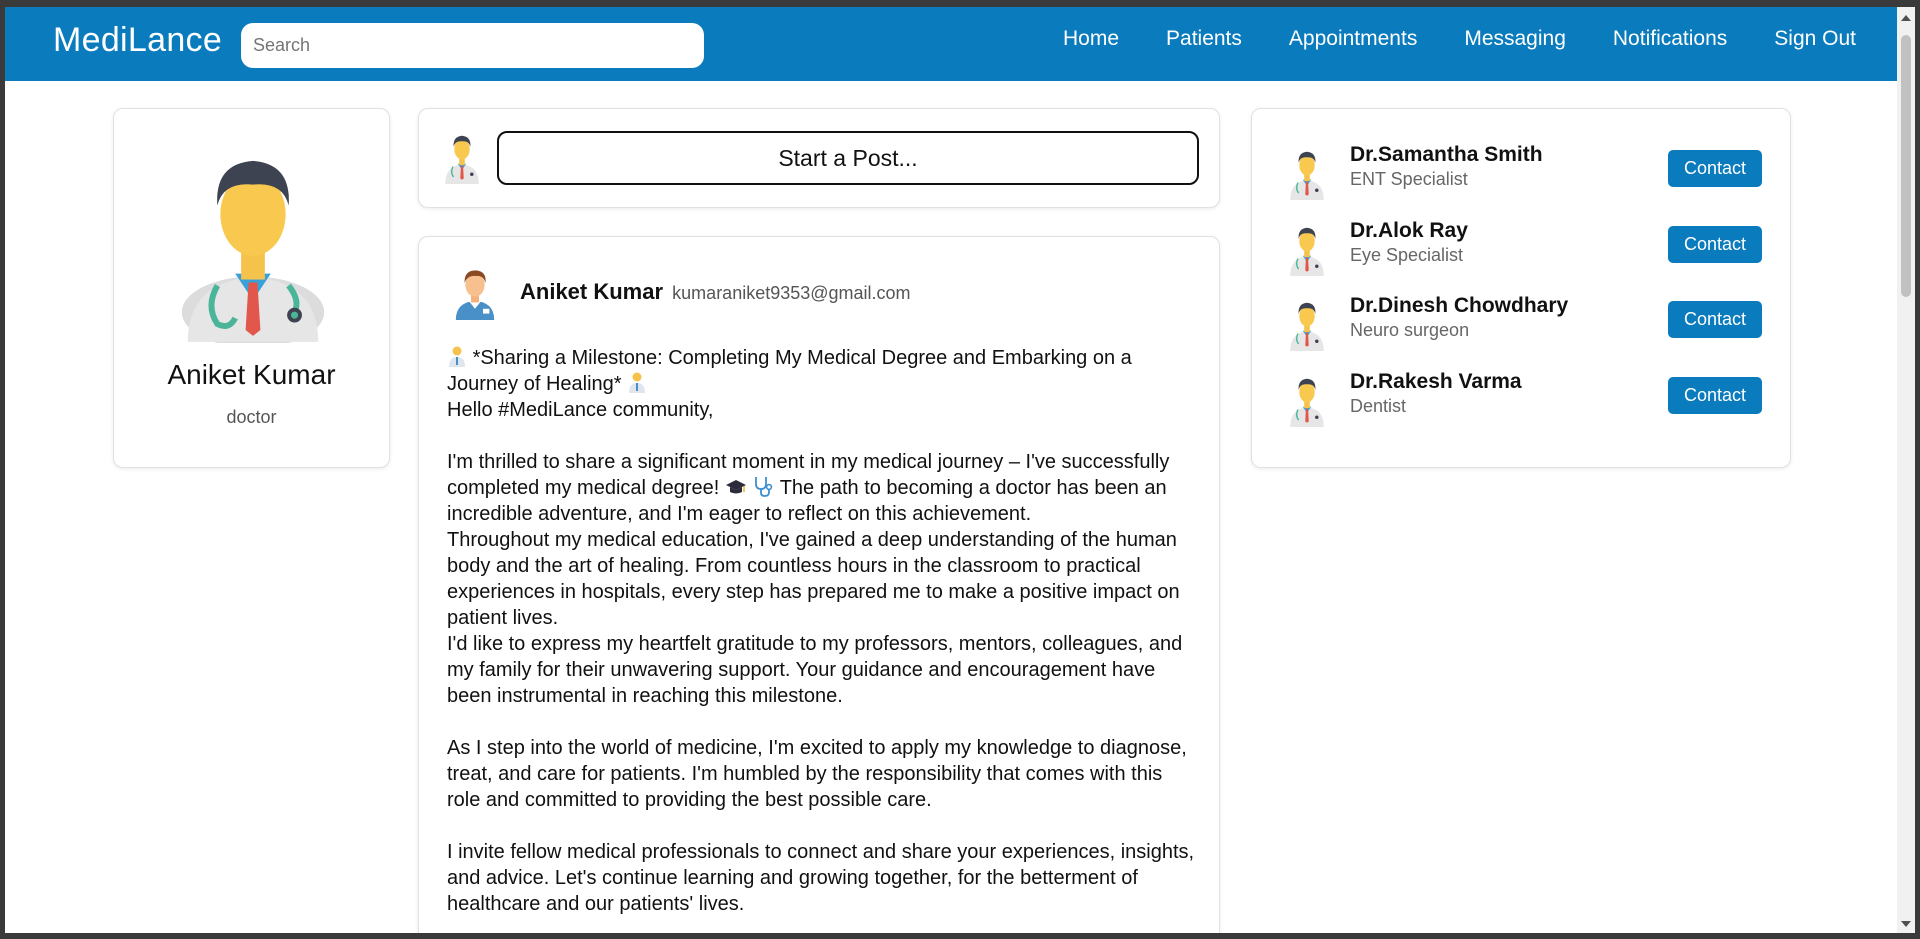 This screenshot has width=1920, height=939. Describe the element at coordinates (1906, 924) in the screenshot. I see `scroll-down-arrow-icon` at that location.